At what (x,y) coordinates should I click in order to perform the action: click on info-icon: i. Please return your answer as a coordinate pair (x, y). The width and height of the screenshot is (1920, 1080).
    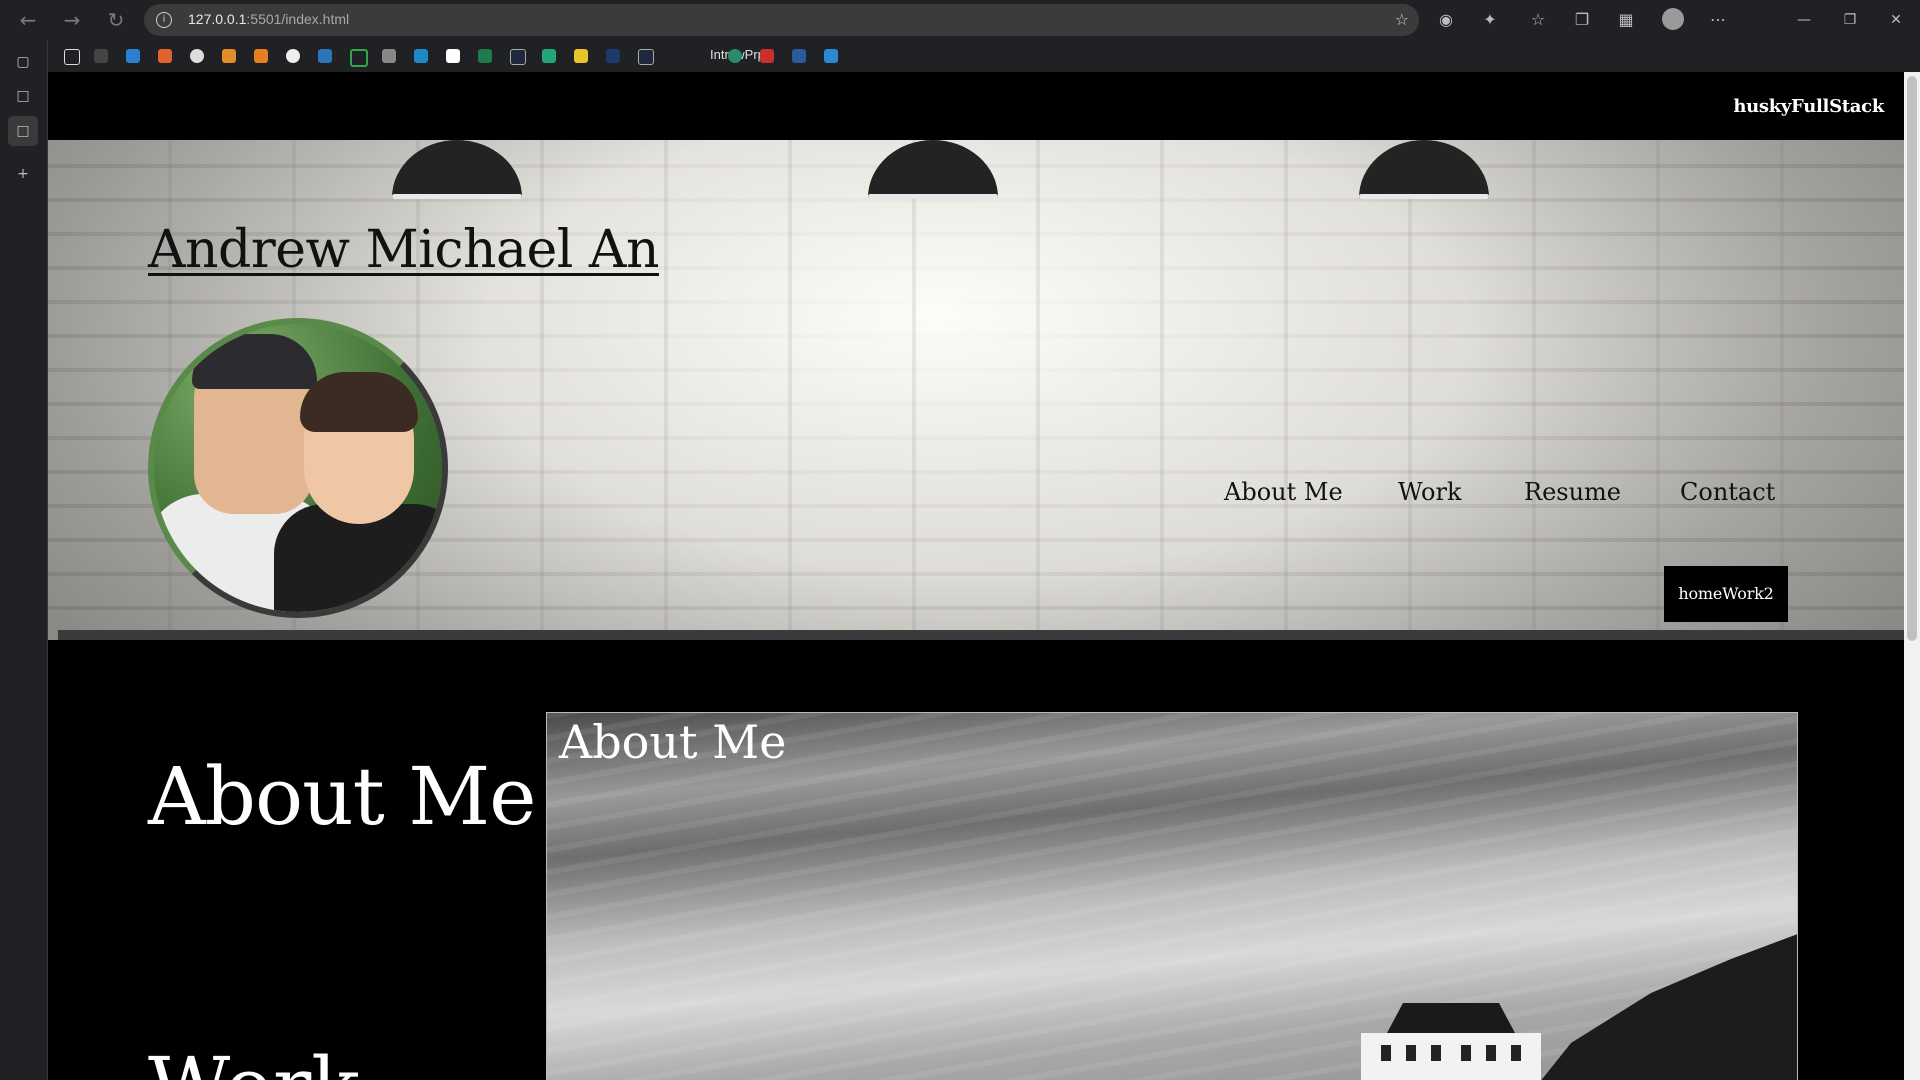
    Looking at the image, I should click on (164, 20).